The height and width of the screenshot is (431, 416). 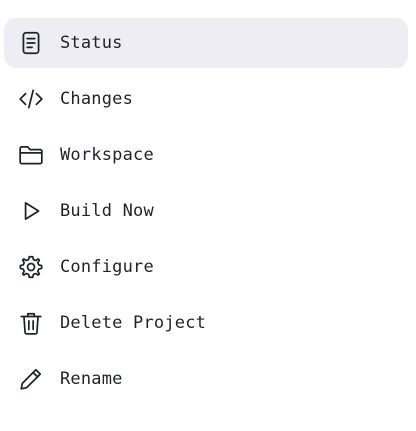 I want to click on menu-item-status: Status, so click(x=206, y=43).